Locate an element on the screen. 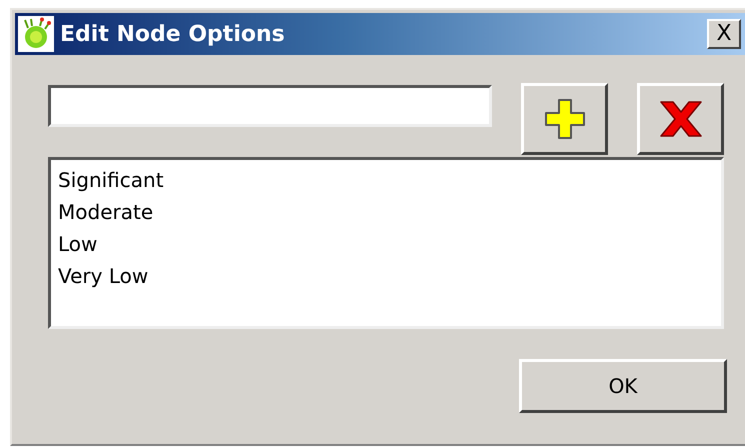  close-button: X is located at coordinates (724, 34).